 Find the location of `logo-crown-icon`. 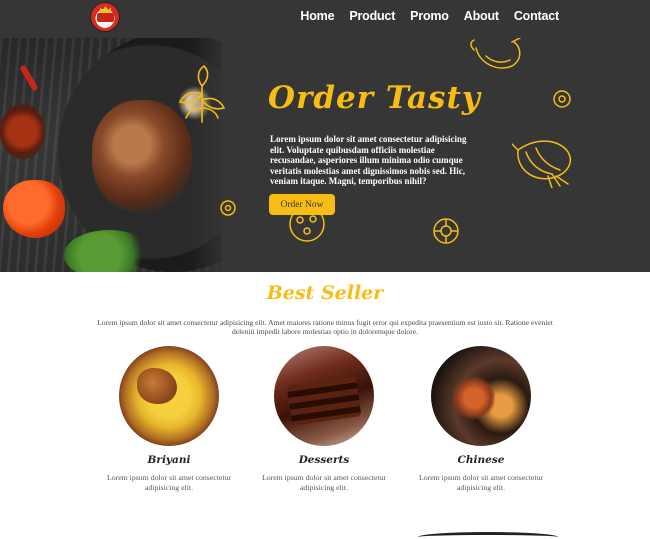

logo-crown-icon is located at coordinates (105, 9).